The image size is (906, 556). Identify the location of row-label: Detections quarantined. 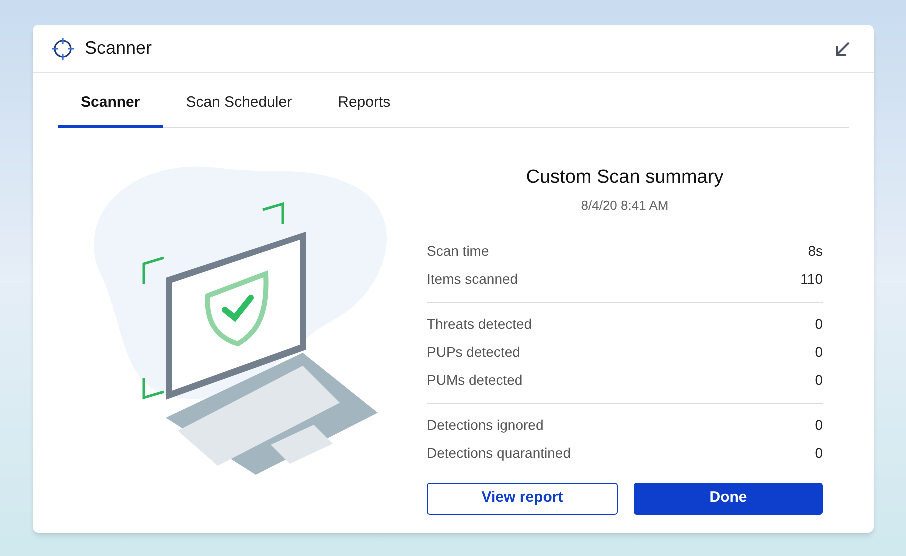
(499, 453).